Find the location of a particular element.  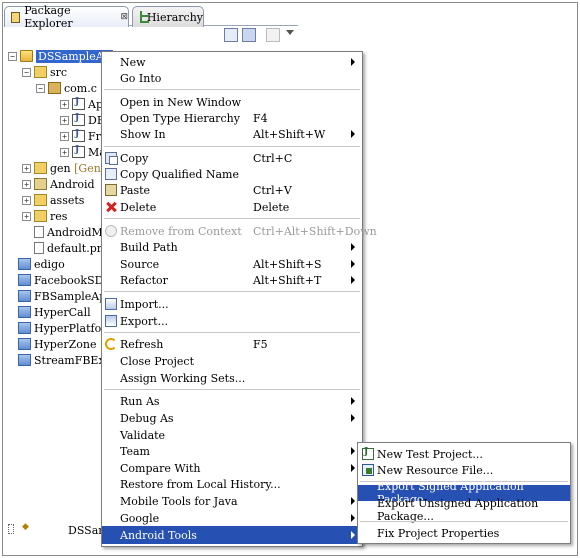

menu-item-show-in: Show In Alt+Shift+W is located at coordinates (232, 134).